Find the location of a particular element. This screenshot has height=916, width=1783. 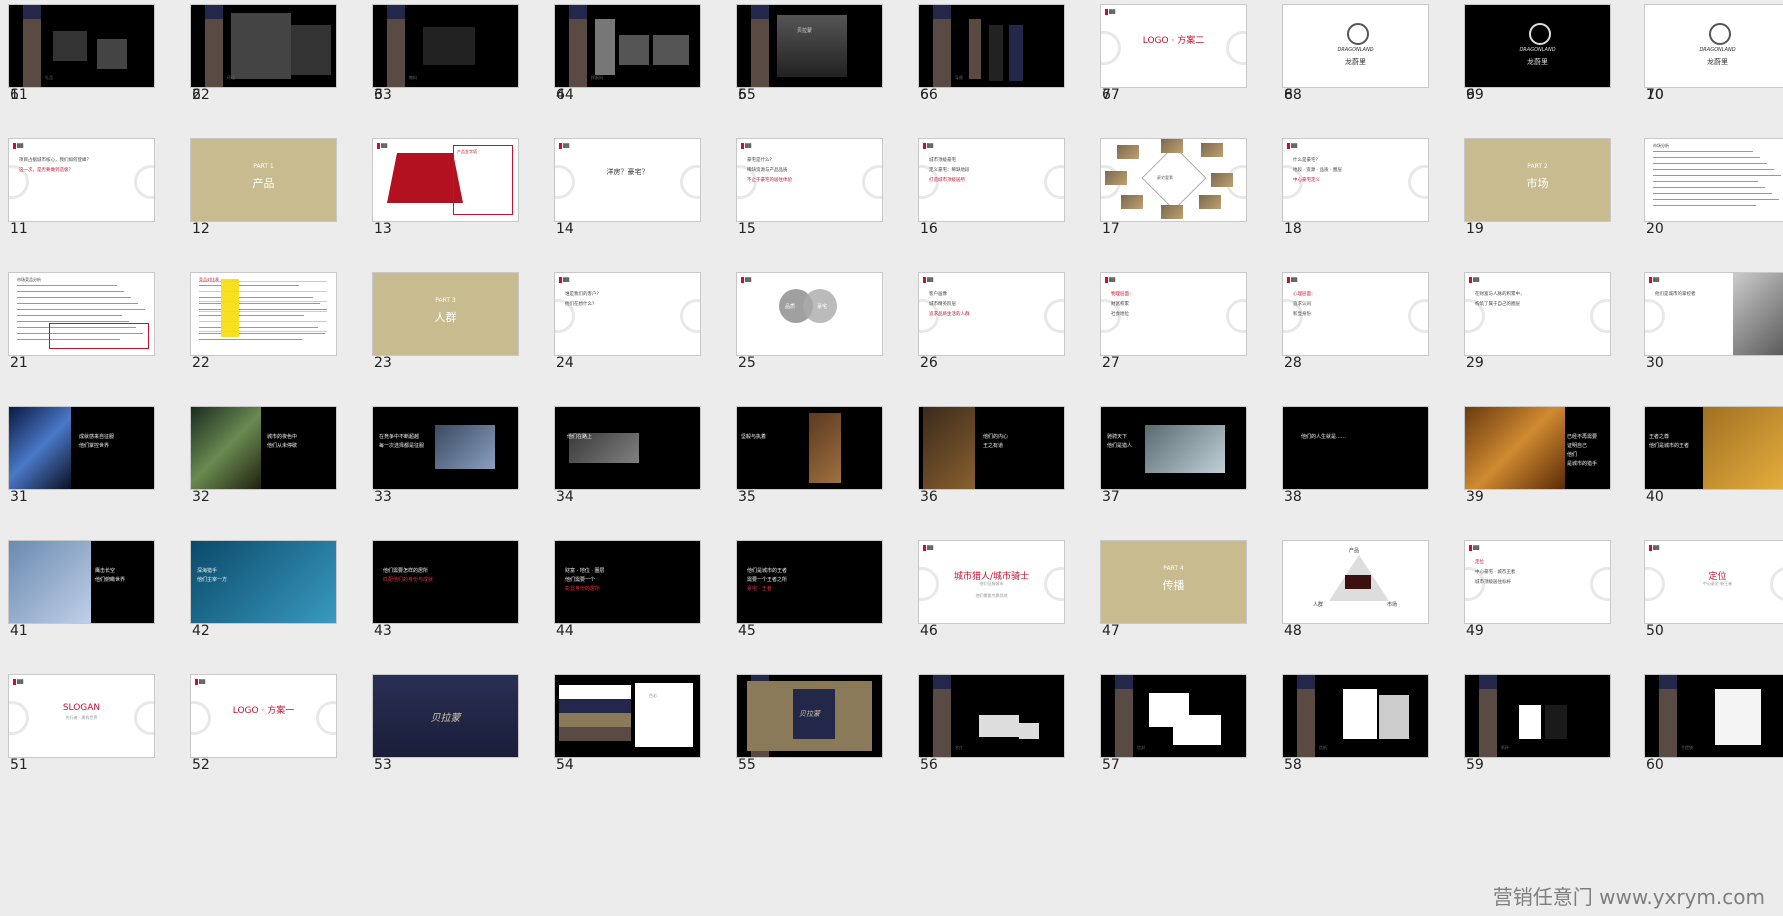

slide-number: 66 is located at coordinates (929, 95).